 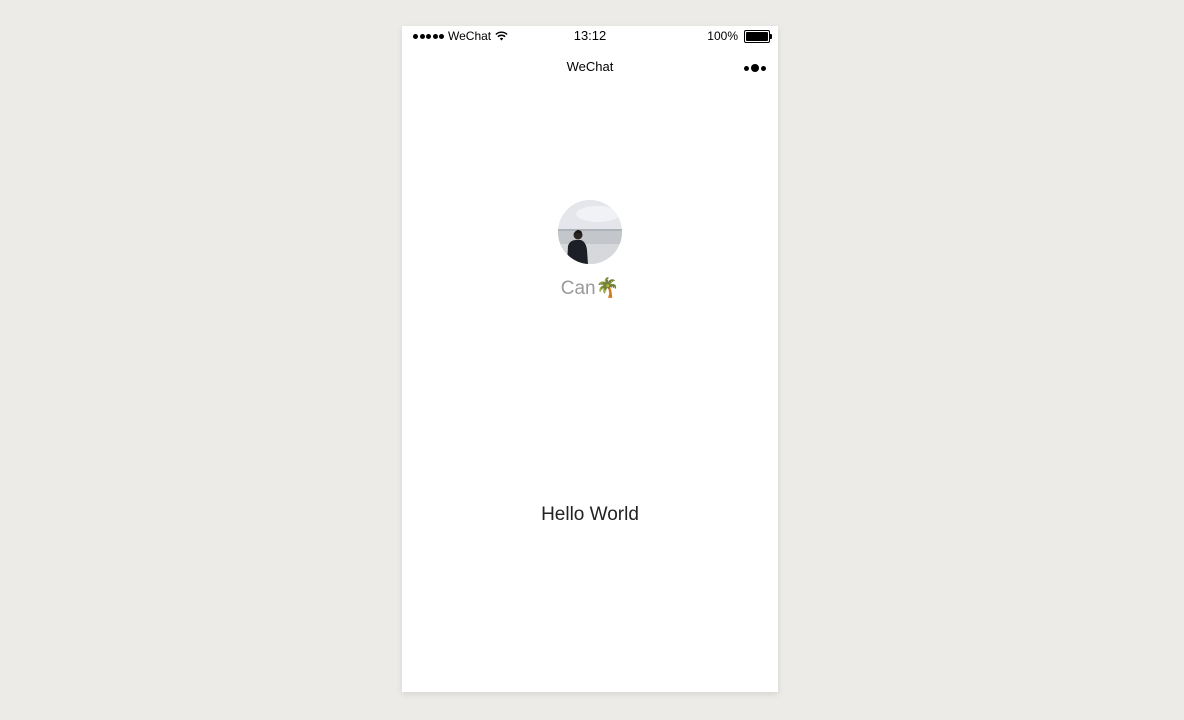 What do you see at coordinates (590, 36) in the screenshot?
I see `status-bar: WeChat 13:12 100%` at bounding box center [590, 36].